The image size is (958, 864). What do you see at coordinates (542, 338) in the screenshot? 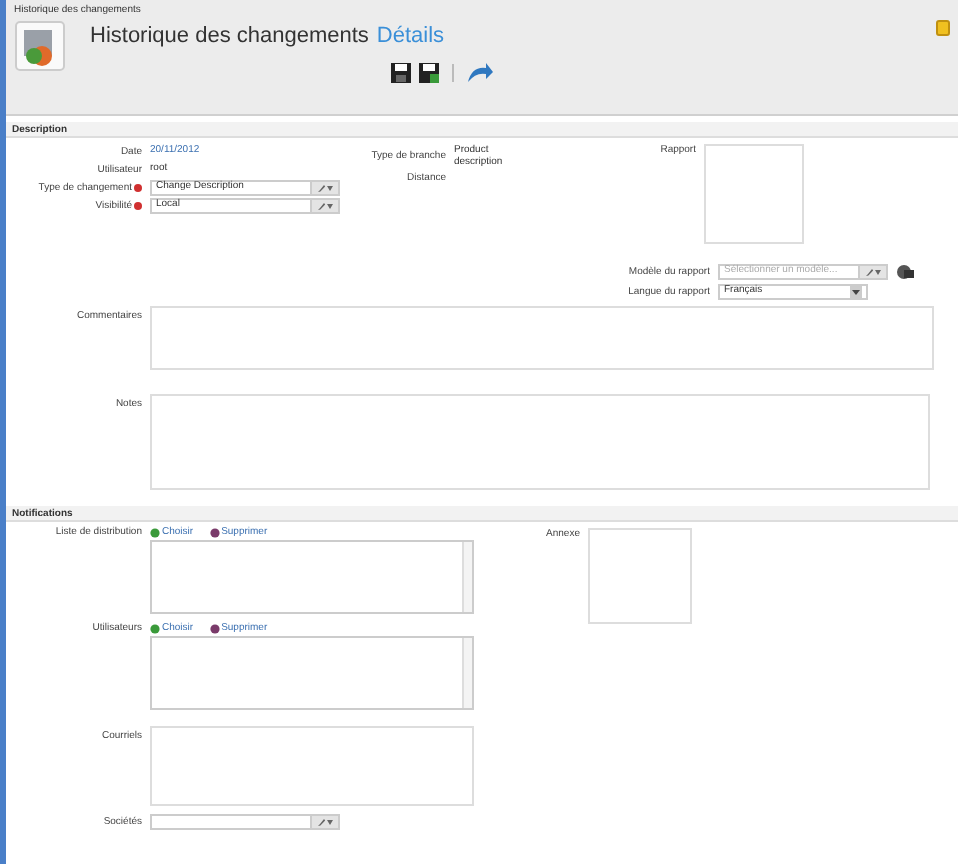
I see `comments-field` at bounding box center [542, 338].